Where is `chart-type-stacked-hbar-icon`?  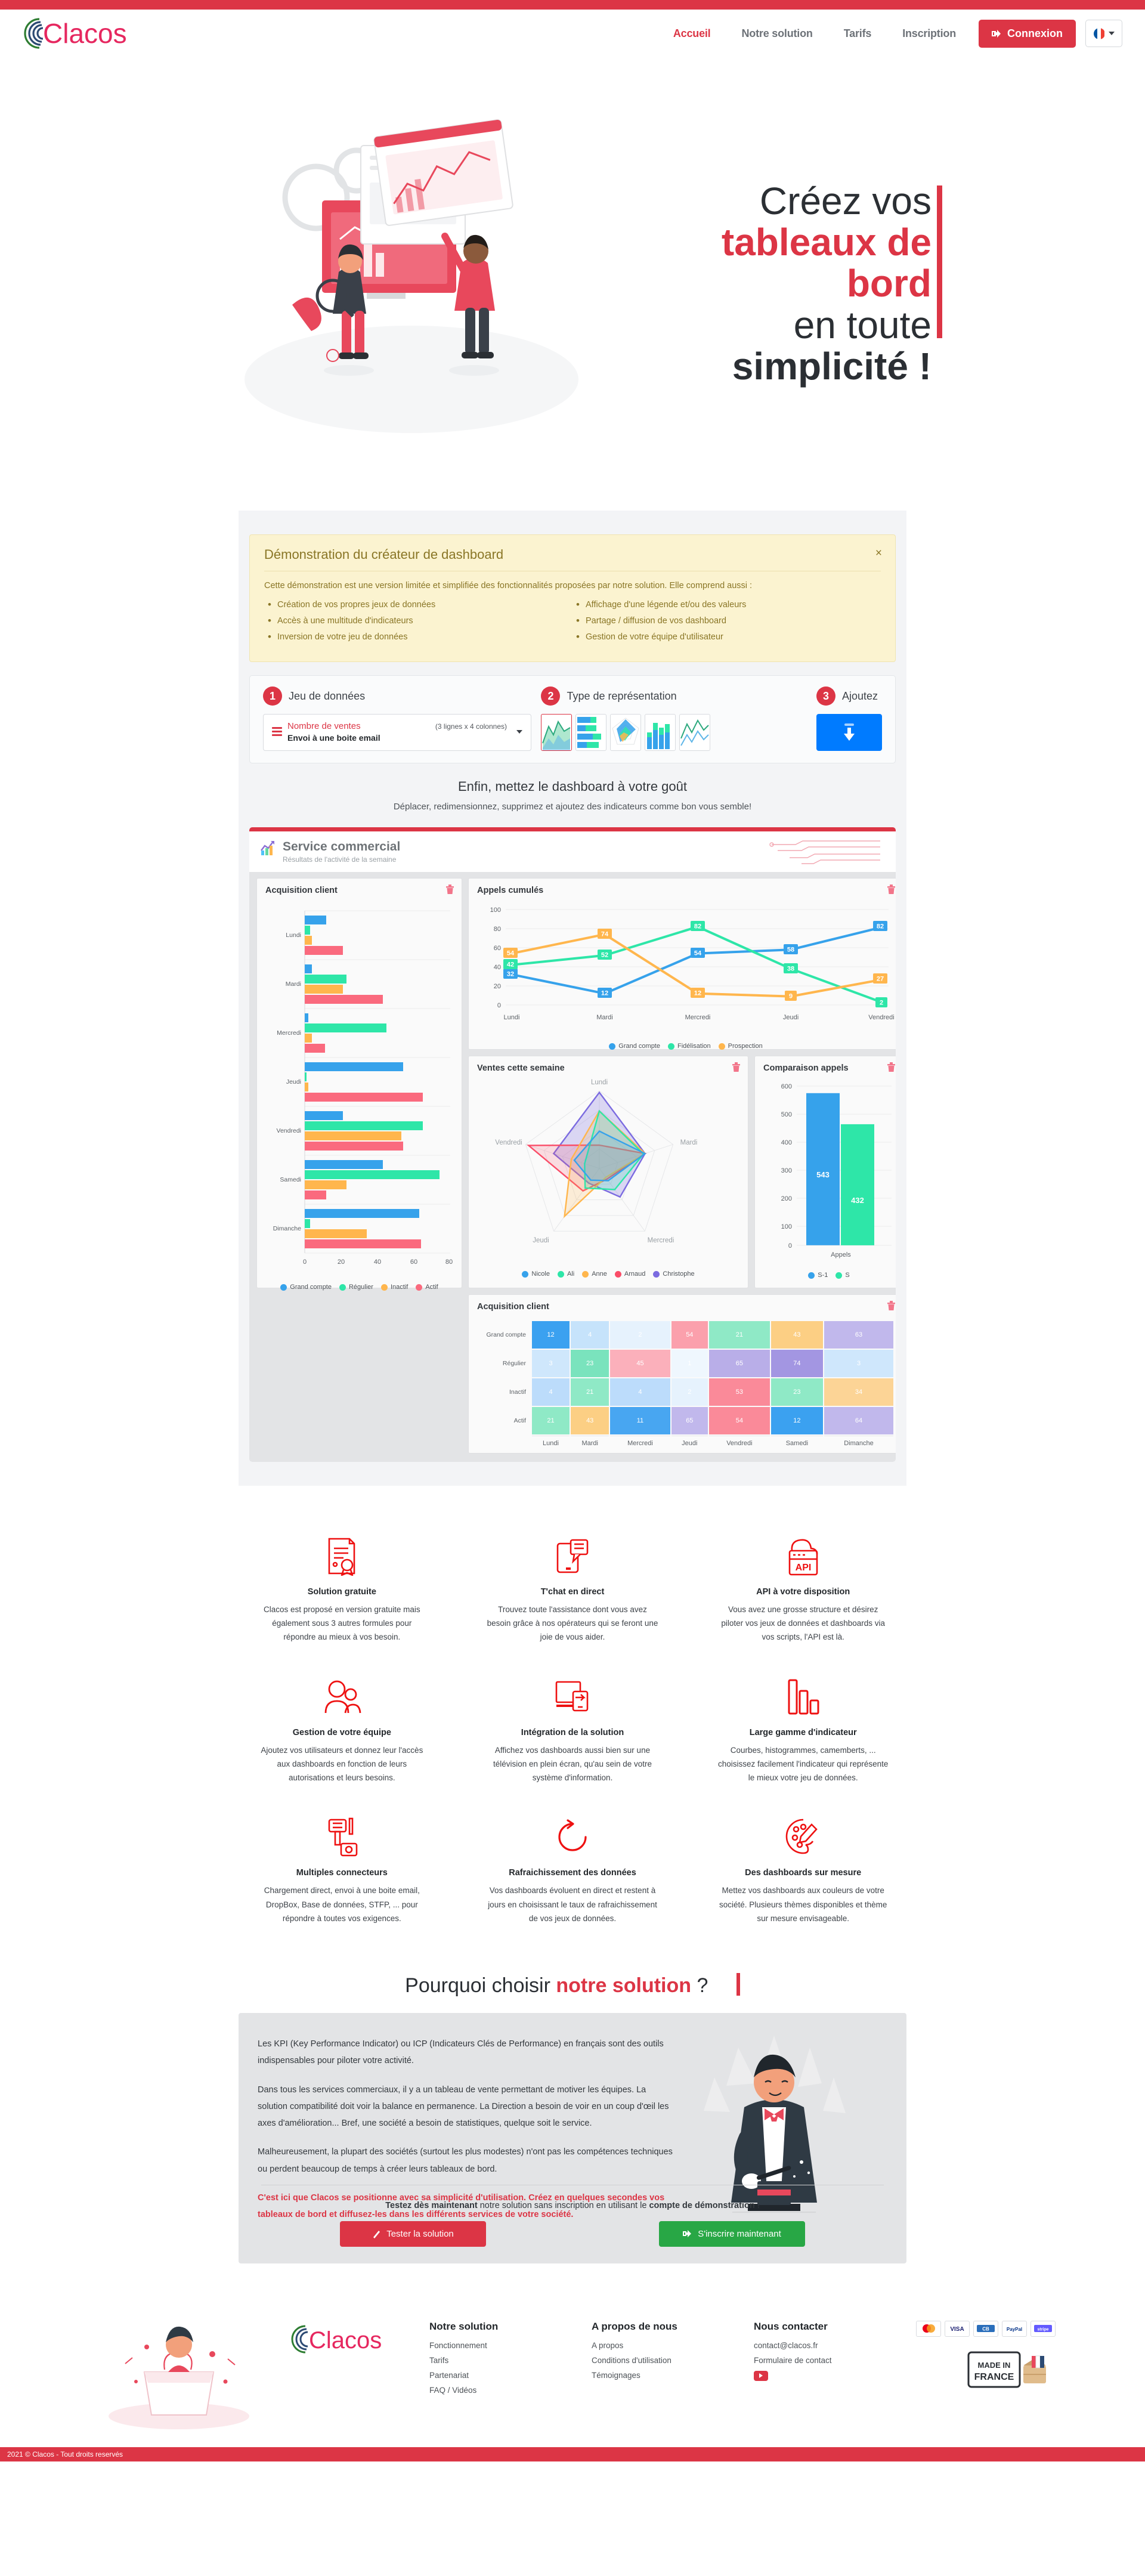
chart-type-stacked-hbar-icon is located at coordinates (591, 732).